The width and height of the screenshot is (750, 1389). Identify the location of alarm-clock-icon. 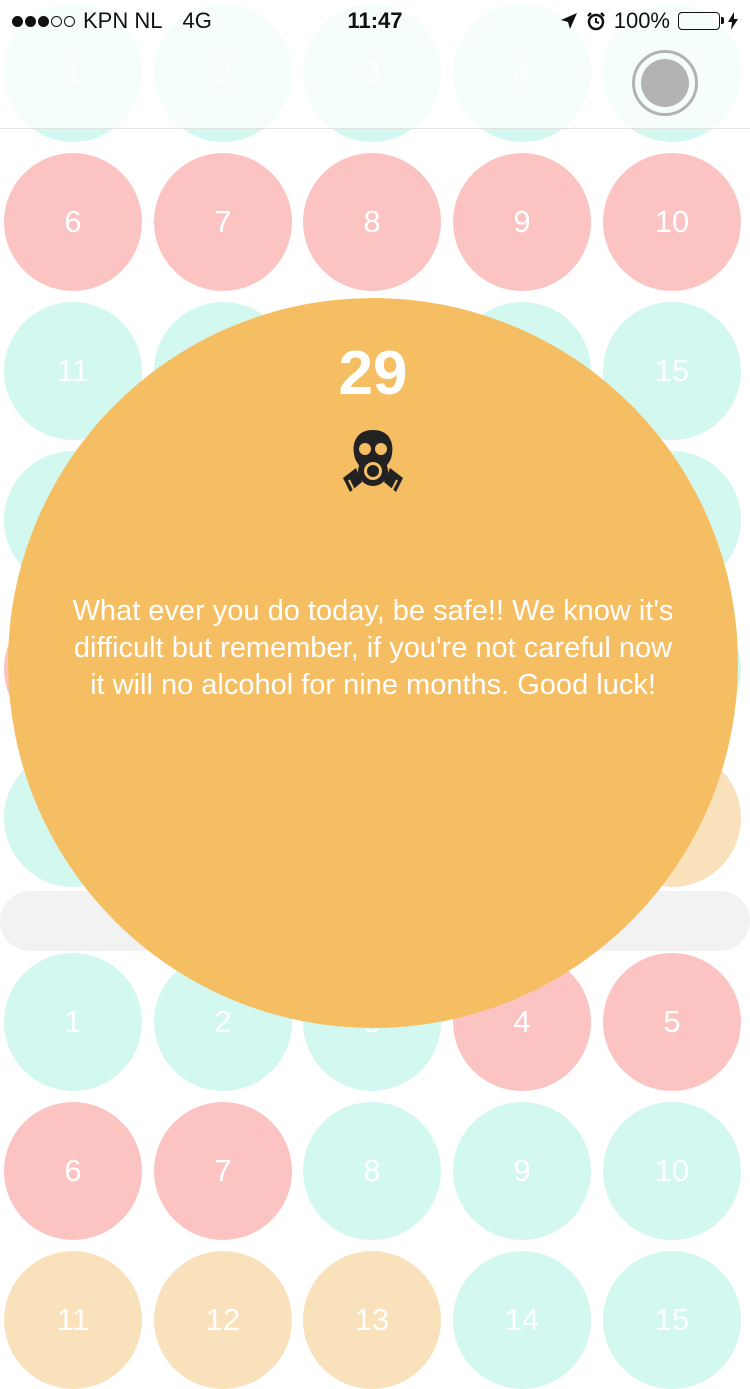
(595, 21).